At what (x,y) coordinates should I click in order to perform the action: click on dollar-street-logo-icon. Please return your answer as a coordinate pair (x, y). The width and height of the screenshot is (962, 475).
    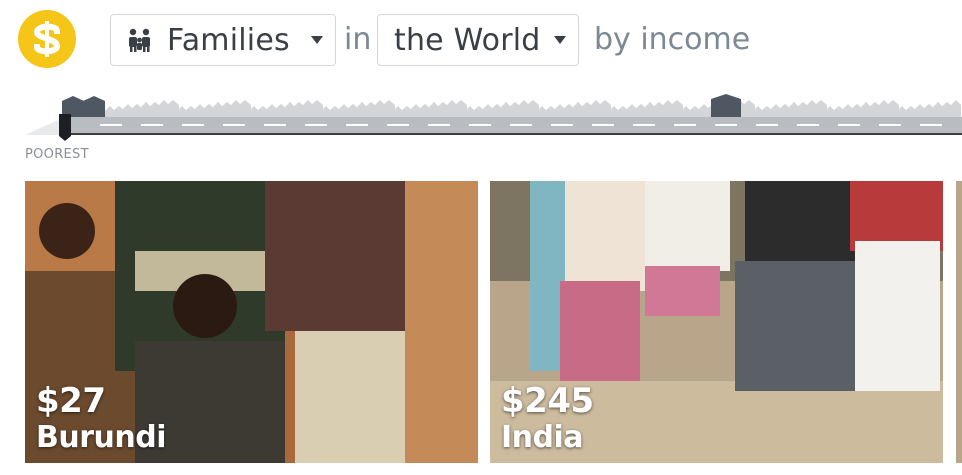
    Looking at the image, I should click on (47, 39).